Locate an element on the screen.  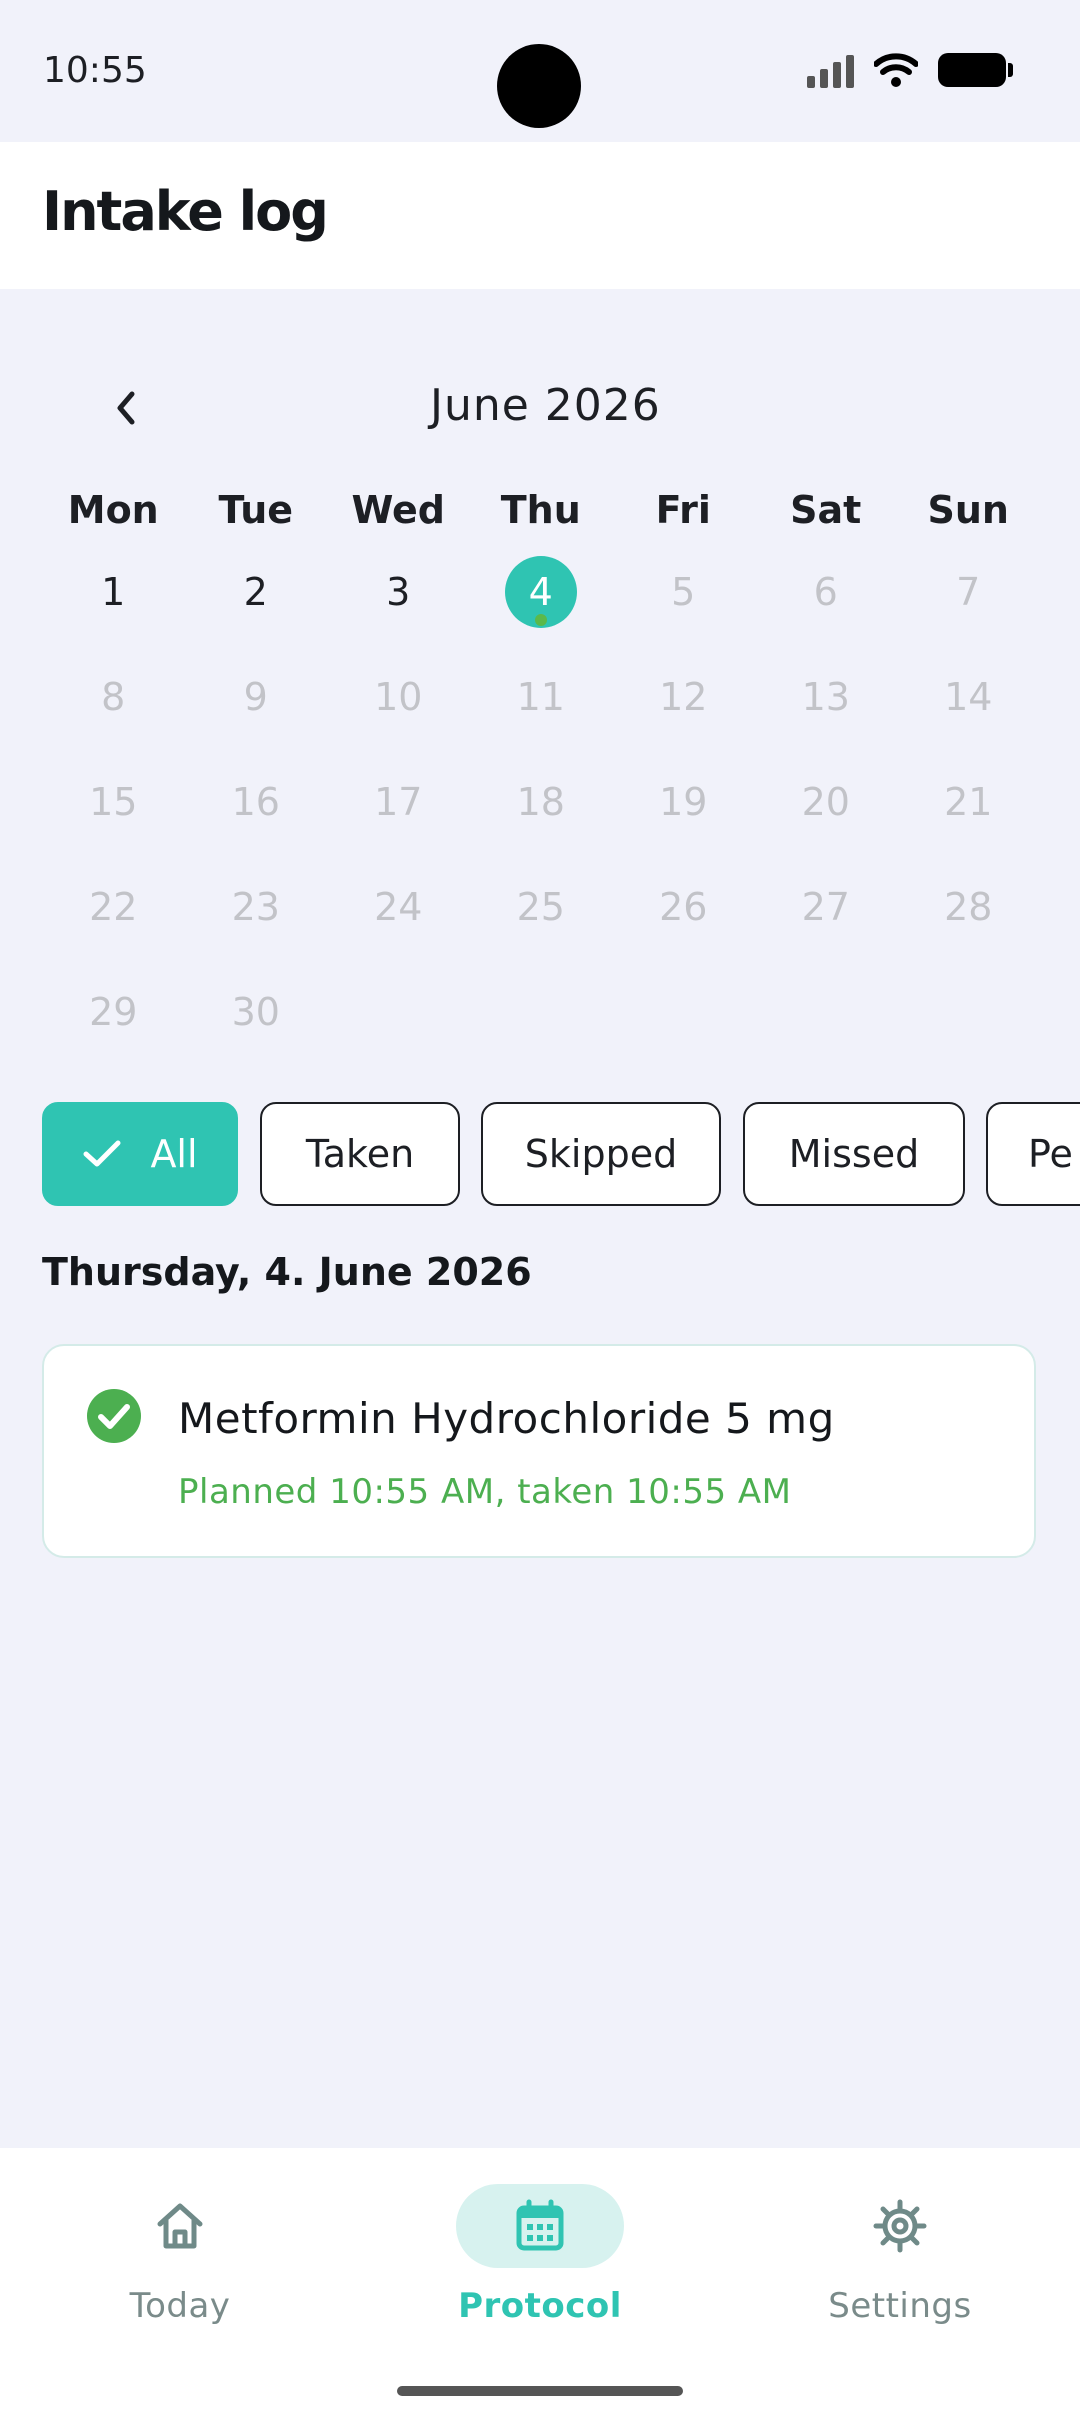
calendar-day: 25 is located at coordinates (540, 907).